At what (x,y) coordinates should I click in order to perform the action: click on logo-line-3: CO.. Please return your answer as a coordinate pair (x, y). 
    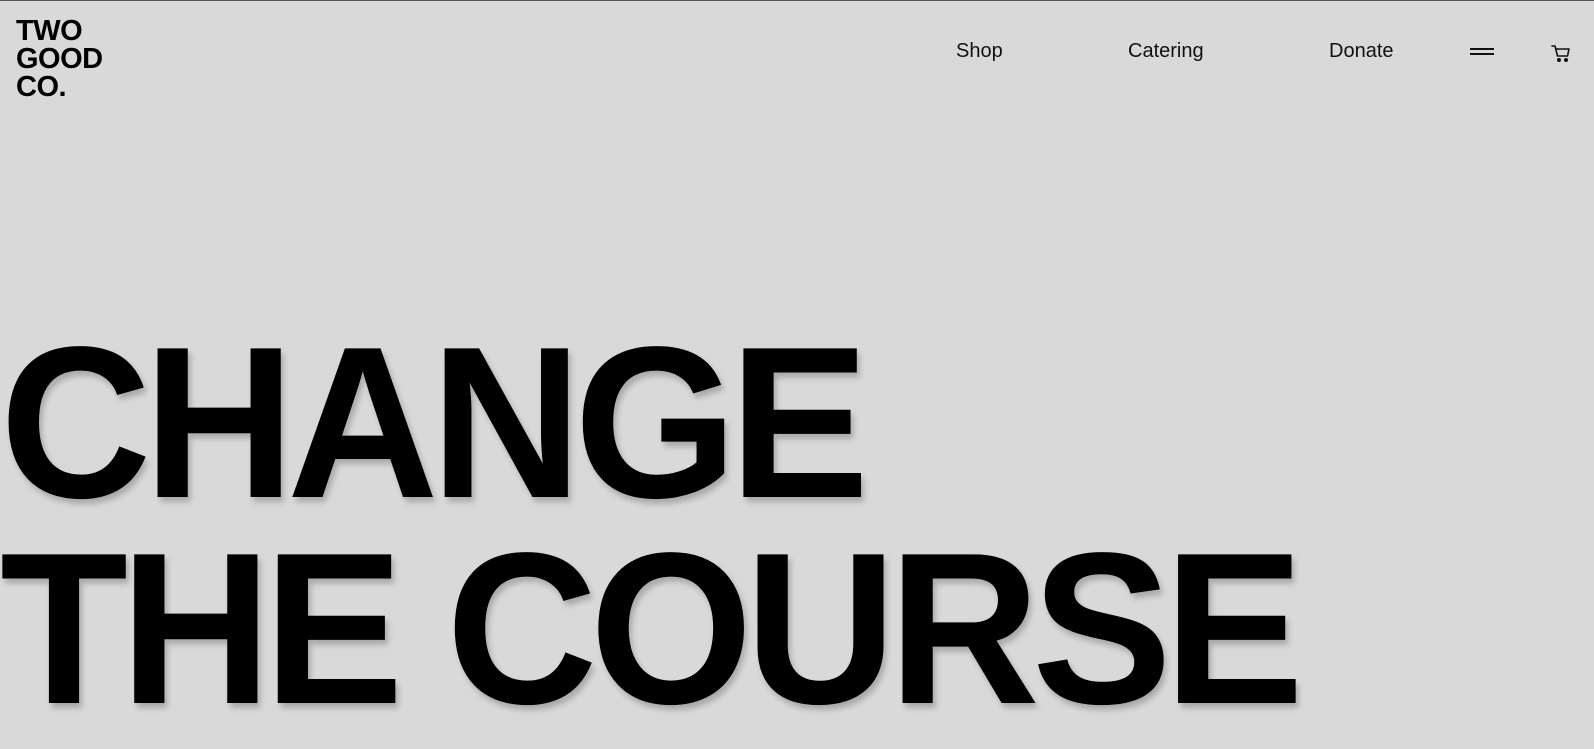
    Looking at the image, I should click on (41, 87).